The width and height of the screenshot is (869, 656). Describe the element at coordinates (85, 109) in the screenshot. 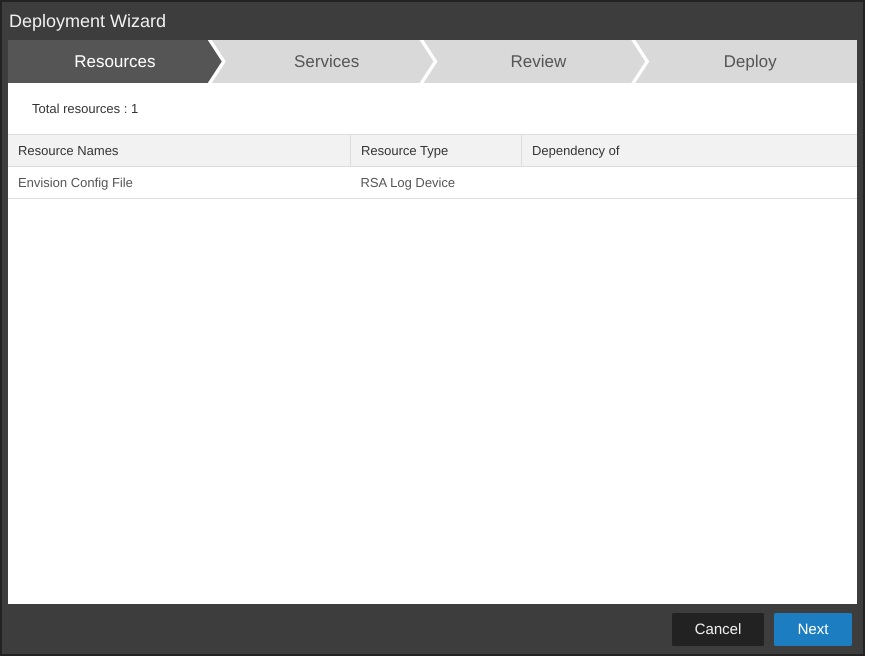

I see `total-resources-label: Total resources : 1` at that location.